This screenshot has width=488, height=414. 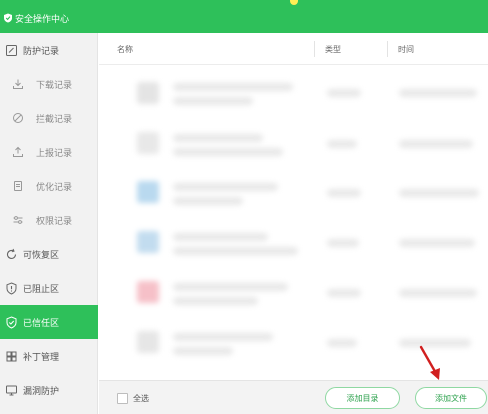 I want to click on sidebar-item-optimize-records: 优化记录, so click(x=49, y=186).